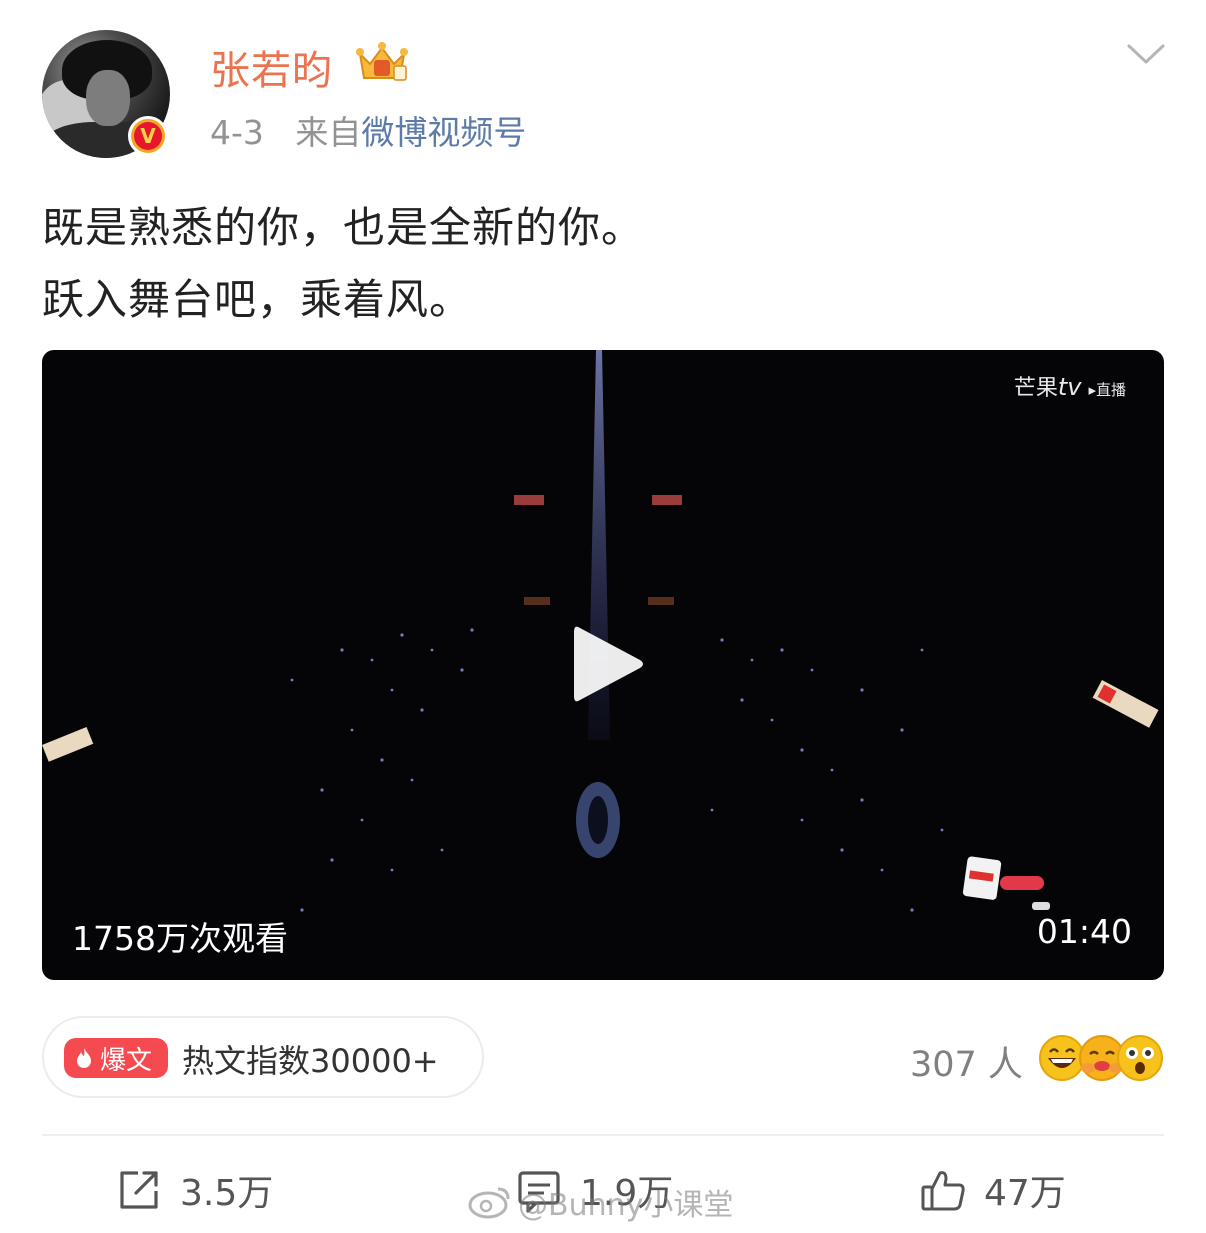  I want to click on repost-button: 3.5万, so click(194, 1190).